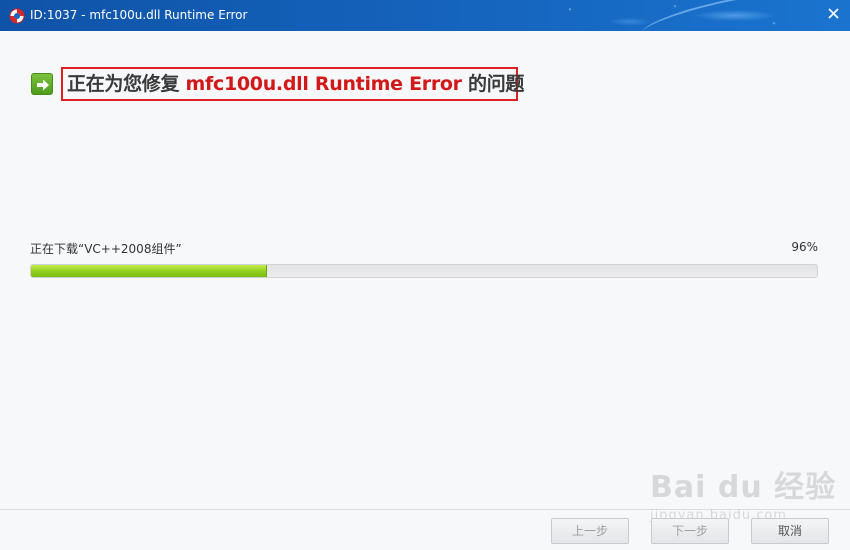  I want to click on repair-heading: 正在为您修复 mfc100u.dll Runtime Error 的问题, so click(295, 84).